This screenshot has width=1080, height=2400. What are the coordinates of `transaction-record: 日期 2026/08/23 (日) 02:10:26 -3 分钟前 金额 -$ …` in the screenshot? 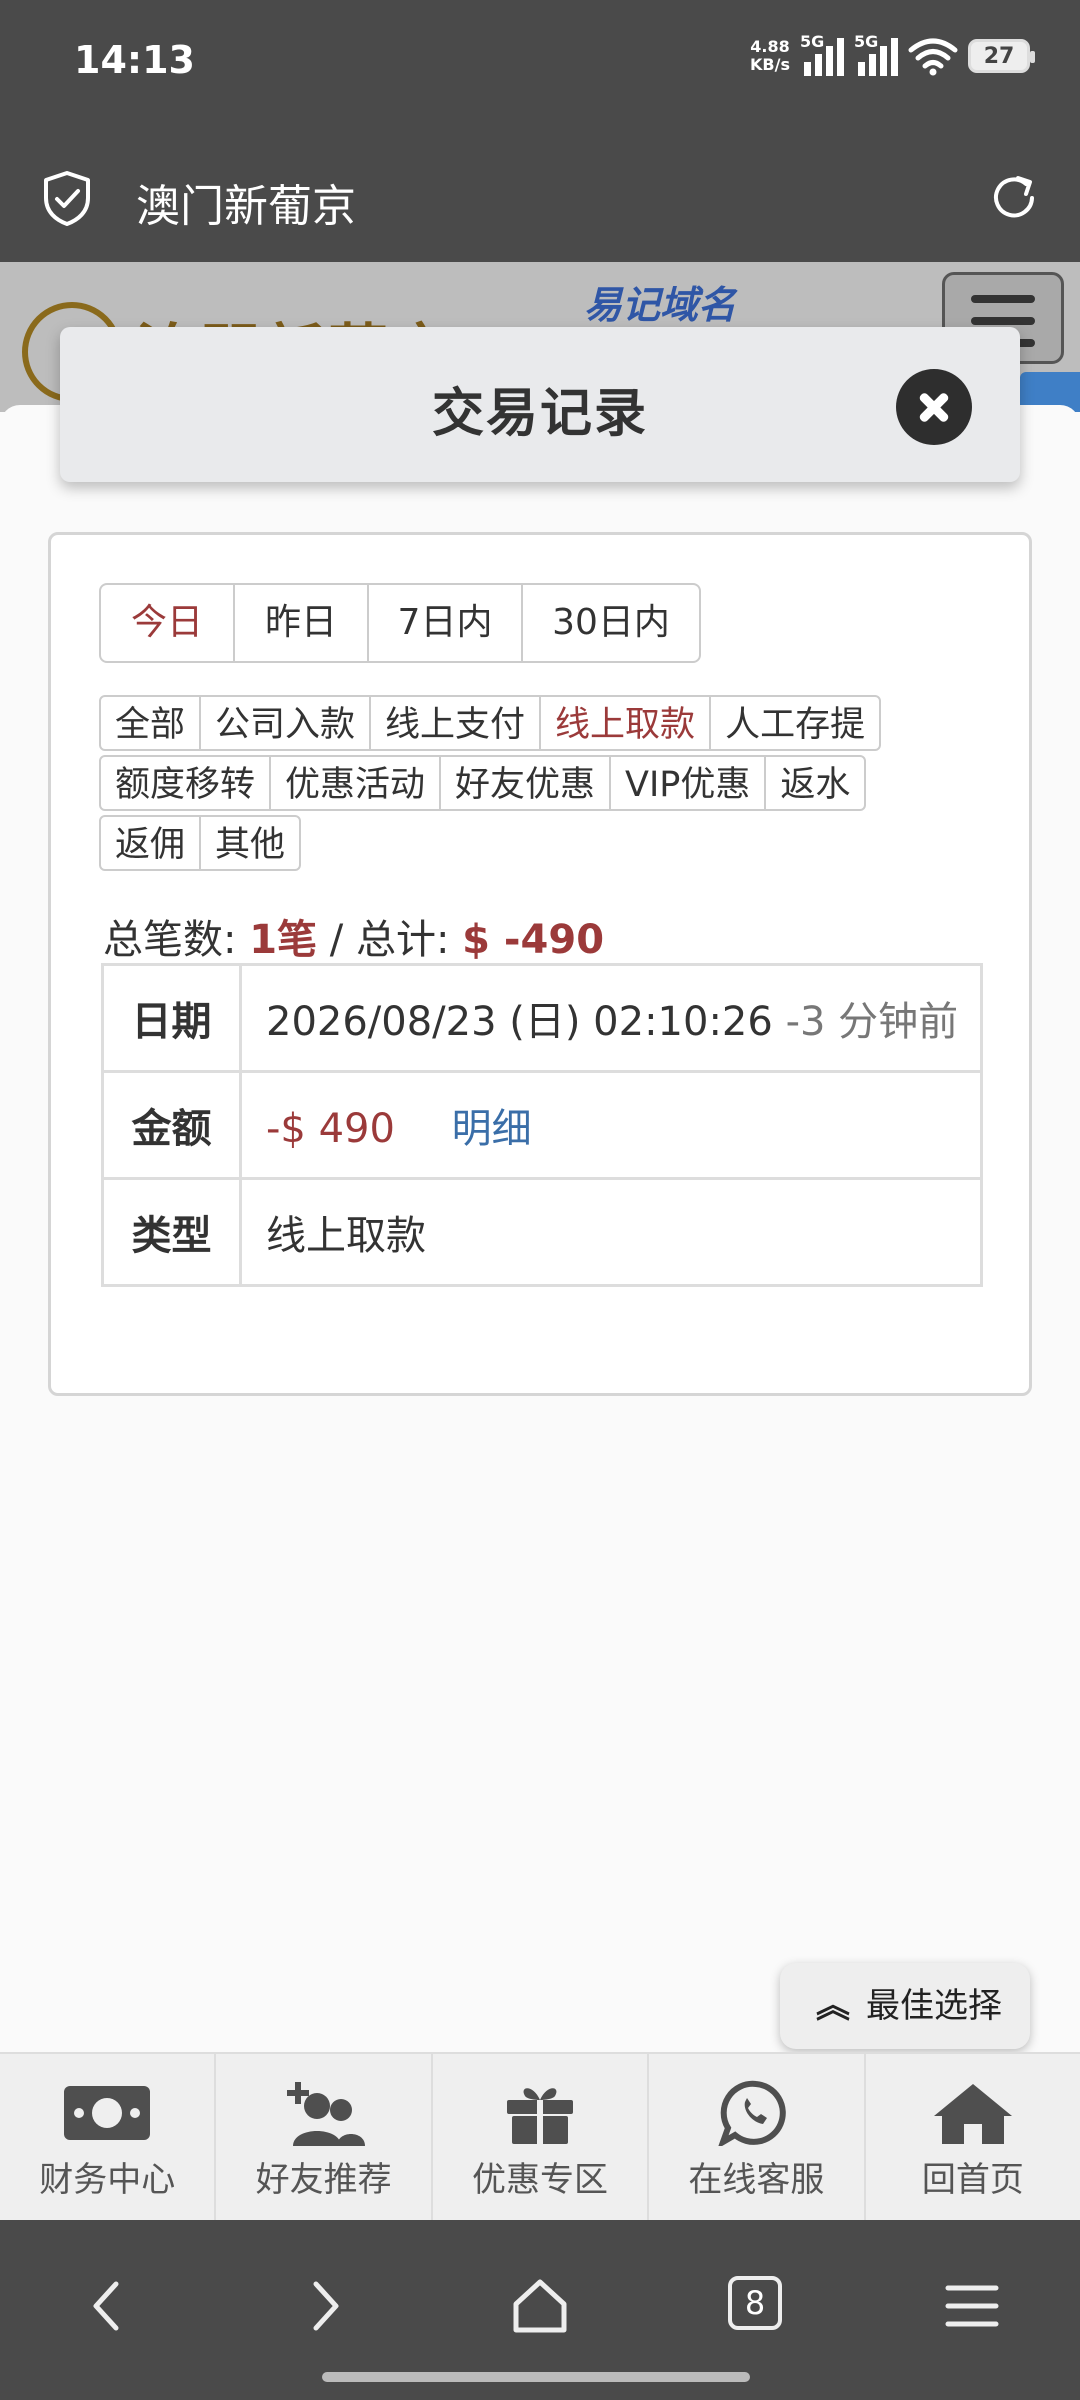 It's located at (542, 1125).